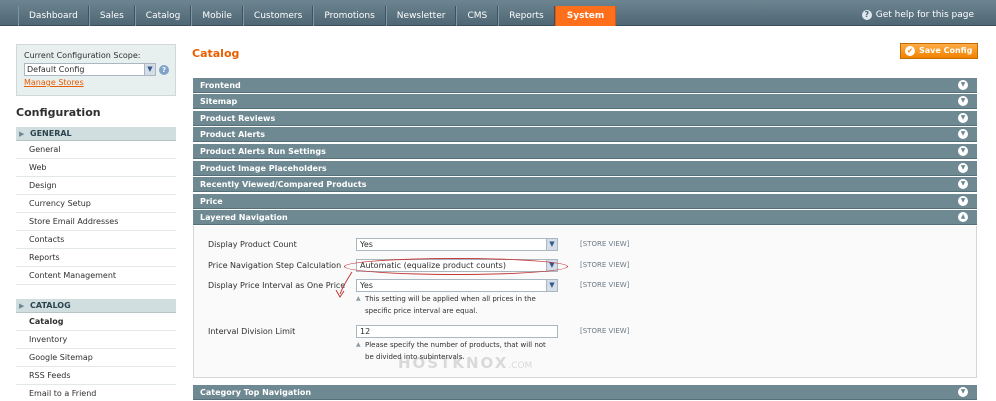  What do you see at coordinates (457, 244) in the screenshot?
I see `display-product-count-select: Yes ▼` at bounding box center [457, 244].